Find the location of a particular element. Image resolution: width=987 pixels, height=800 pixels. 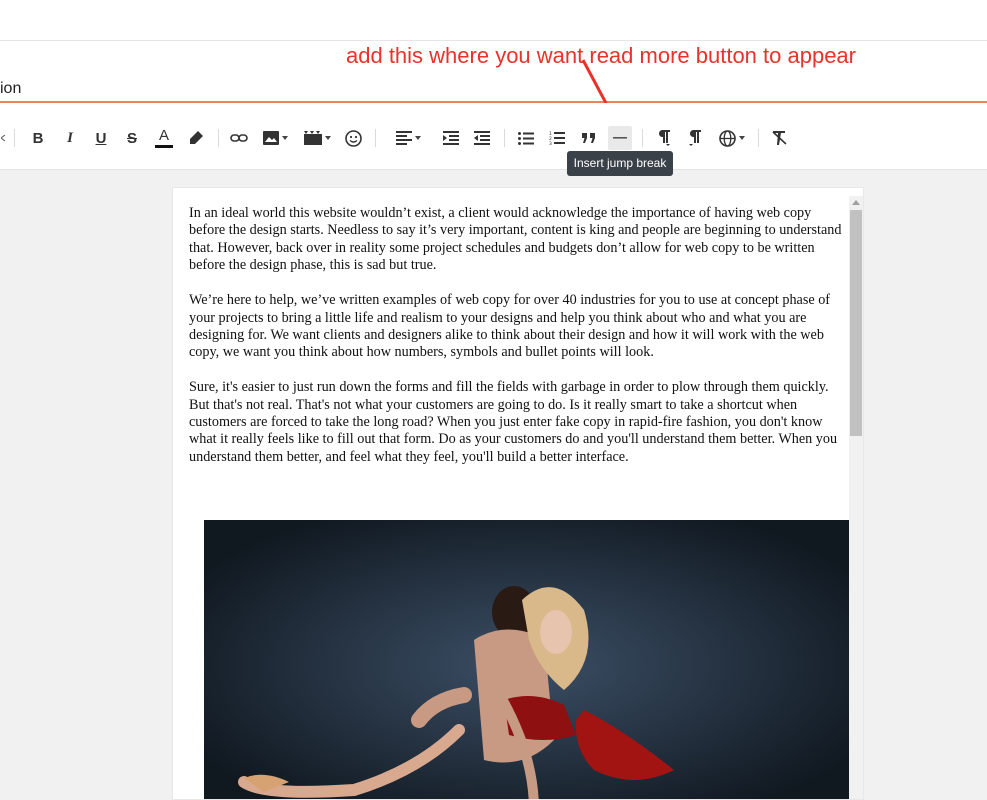

insert-video-button is located at coordinates (317, 138).